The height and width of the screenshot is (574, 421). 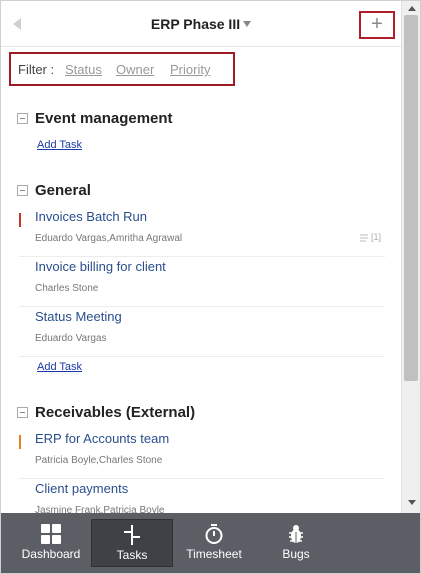 I want to click on filter-owner: Owner, so click(x=135, y=69).